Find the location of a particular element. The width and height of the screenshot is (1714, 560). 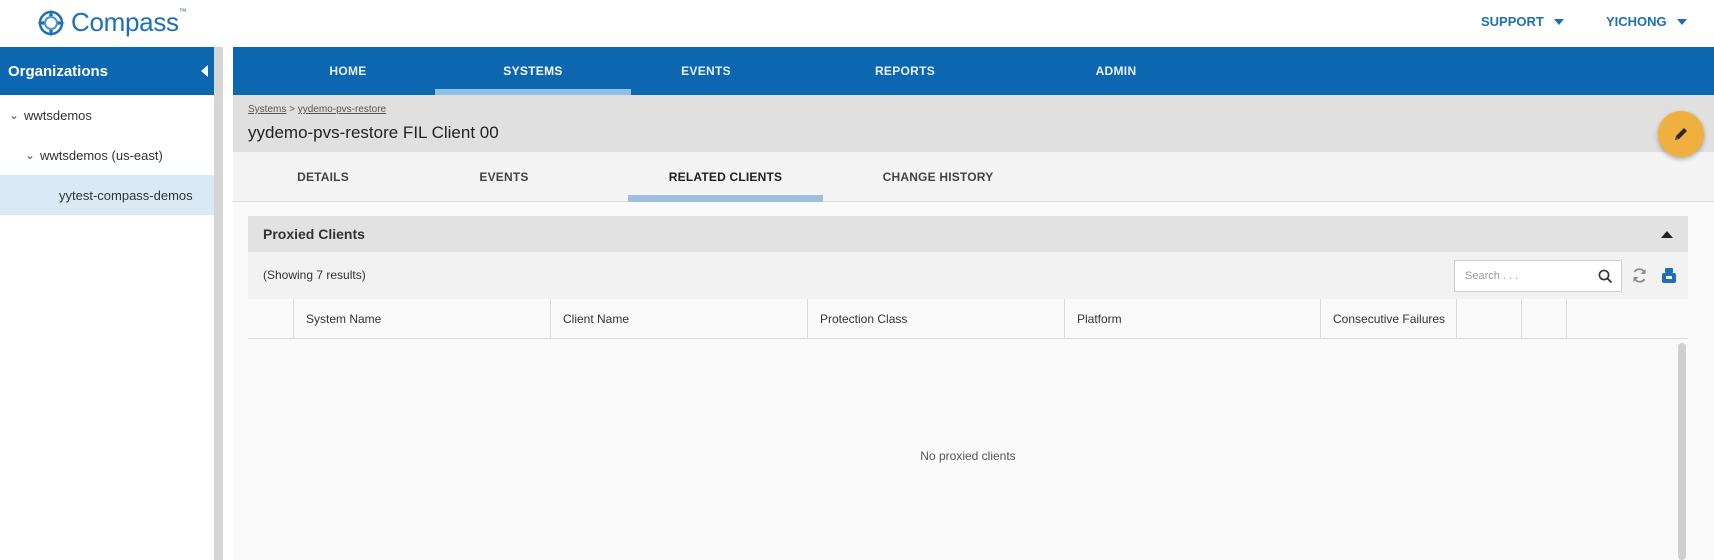

breadcrumb-systems-link: Systems is located at coordinates (267, 109).